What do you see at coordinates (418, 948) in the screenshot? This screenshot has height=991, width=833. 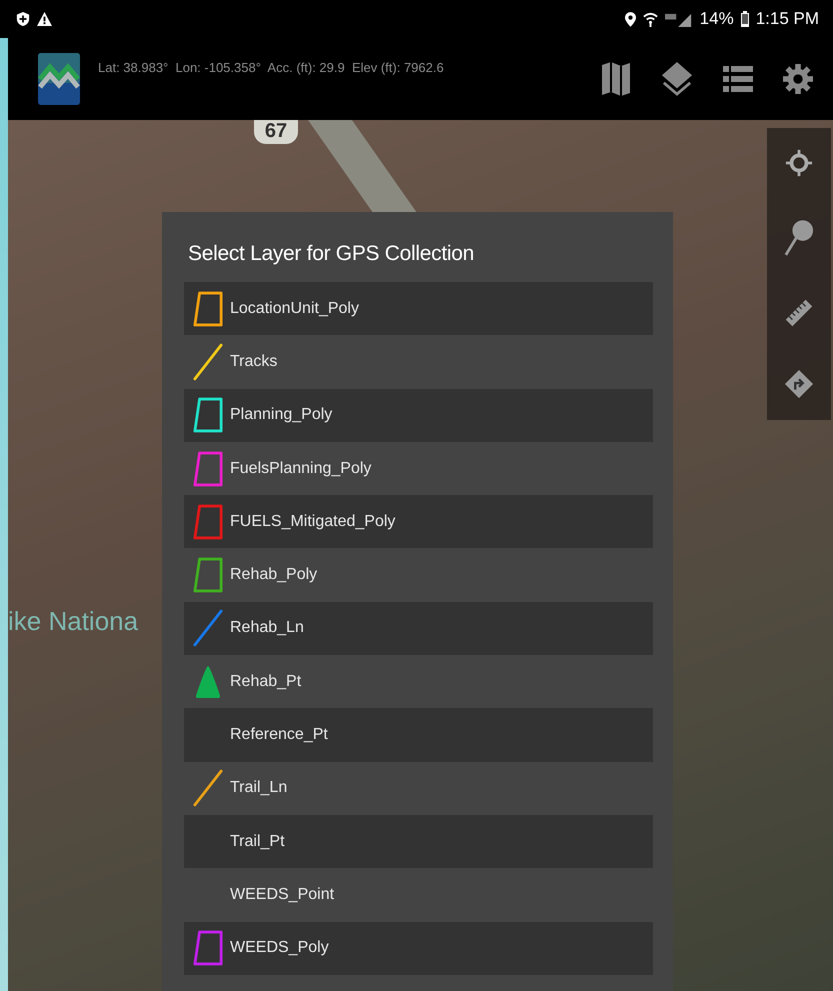 I see `layer-list-item: WEEDS_Poly` at bounding box center [418, 948].